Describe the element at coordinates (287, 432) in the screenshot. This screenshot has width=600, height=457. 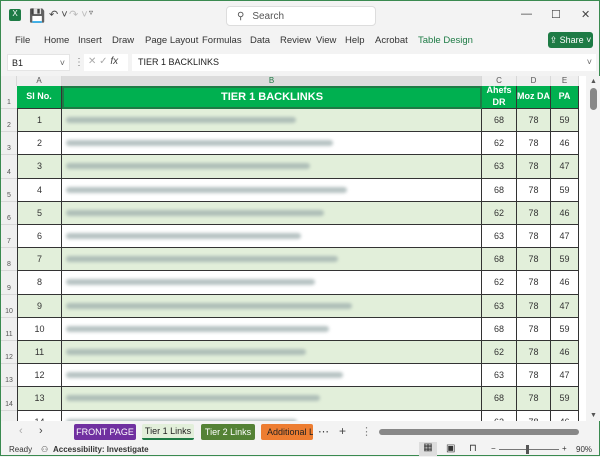
I see `sheet-tab-additional-links: Additional L` at that location.